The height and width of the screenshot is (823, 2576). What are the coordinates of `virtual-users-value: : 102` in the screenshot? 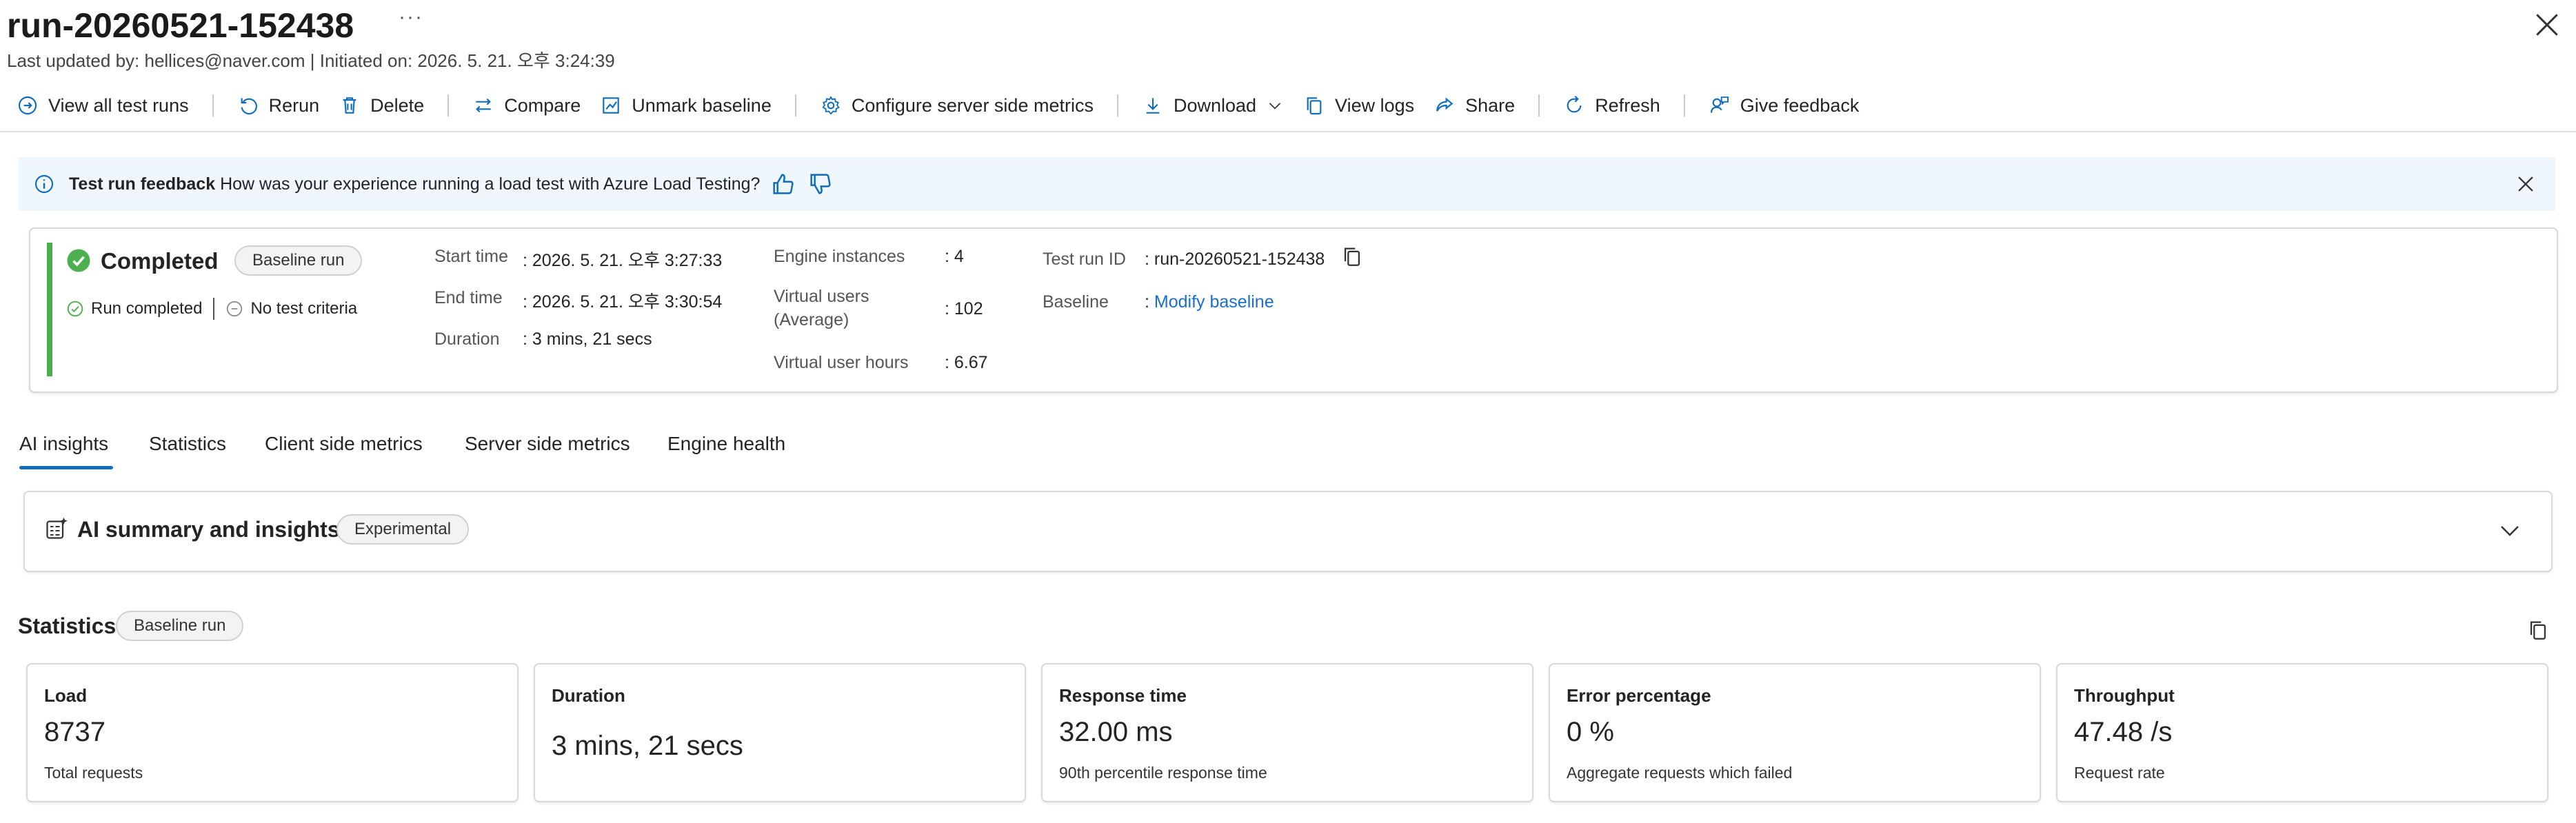 It's located at (964, 308).